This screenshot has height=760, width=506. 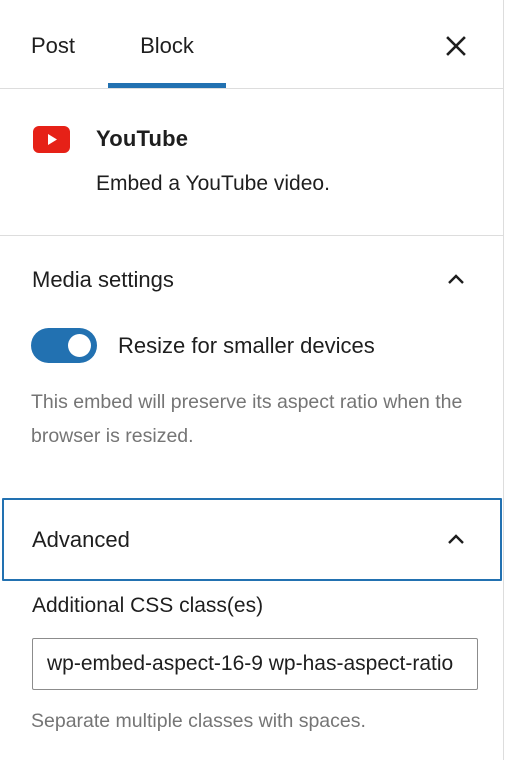 I want to click on media-settings-header: Media settings, so click(x=251, y=280).